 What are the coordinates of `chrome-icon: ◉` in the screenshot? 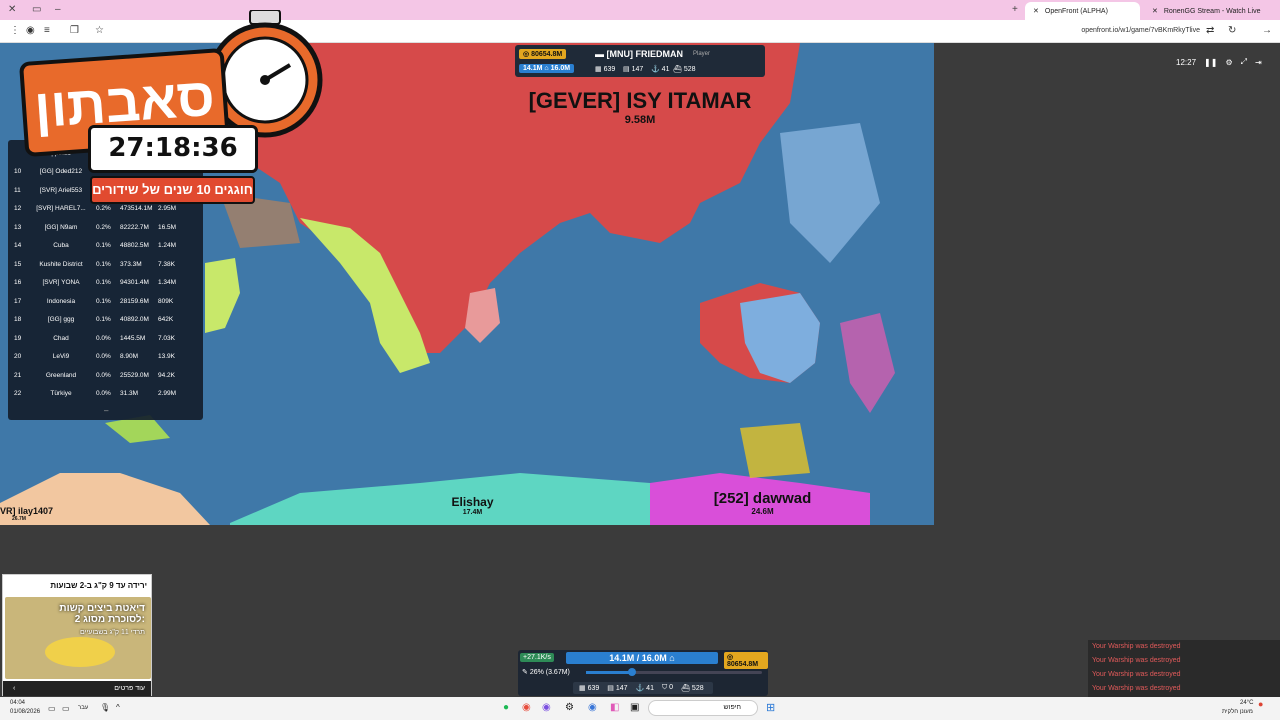 It's located at (526, 707).